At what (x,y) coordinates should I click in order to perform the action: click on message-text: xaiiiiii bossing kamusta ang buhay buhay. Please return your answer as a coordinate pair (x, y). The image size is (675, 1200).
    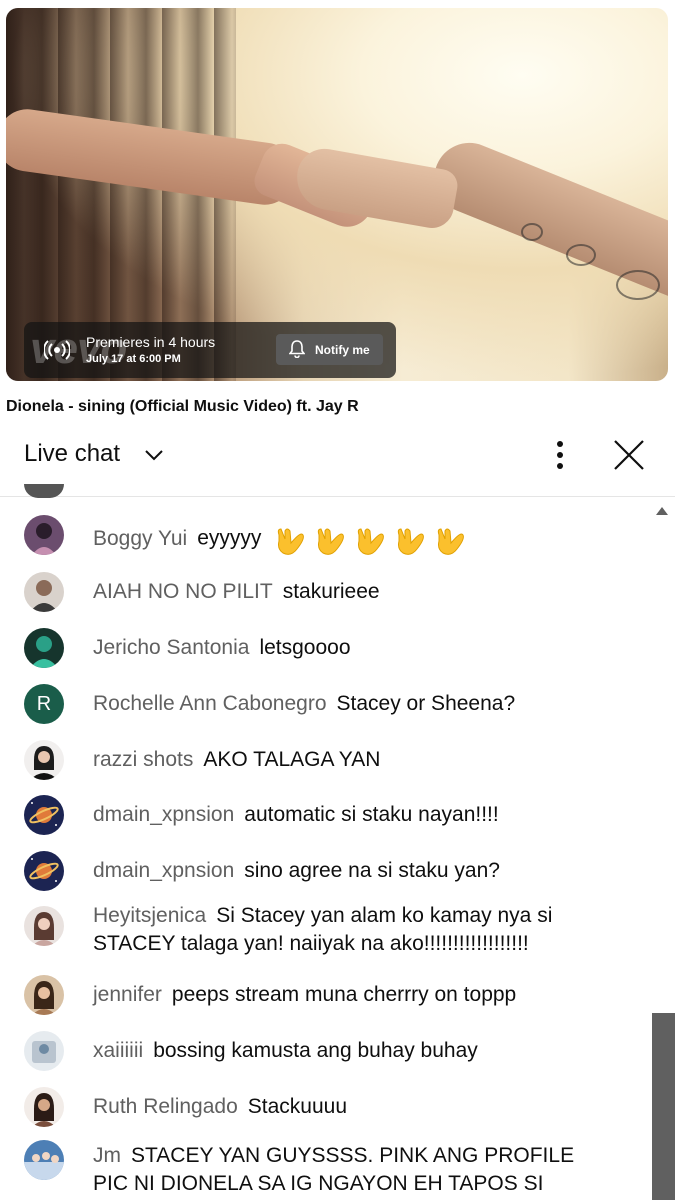
    Looking at the image, I should click on (353, 1051).